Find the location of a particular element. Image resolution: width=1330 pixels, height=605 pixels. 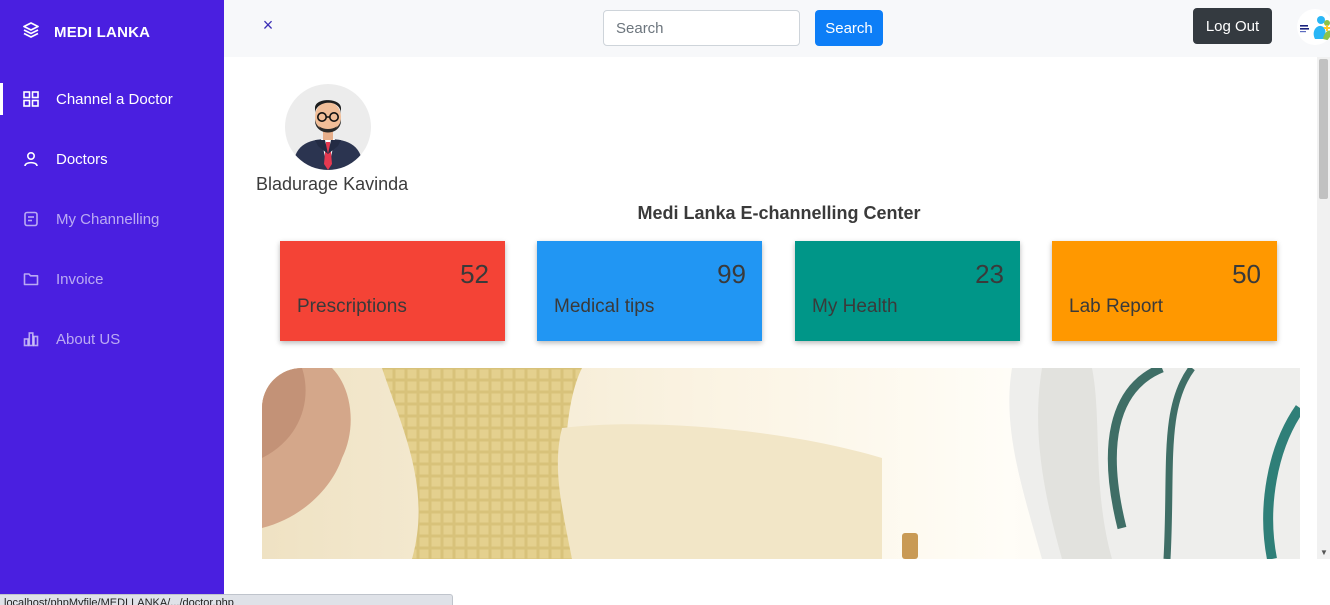

close-icon: × is located at coordinates (268, 25).